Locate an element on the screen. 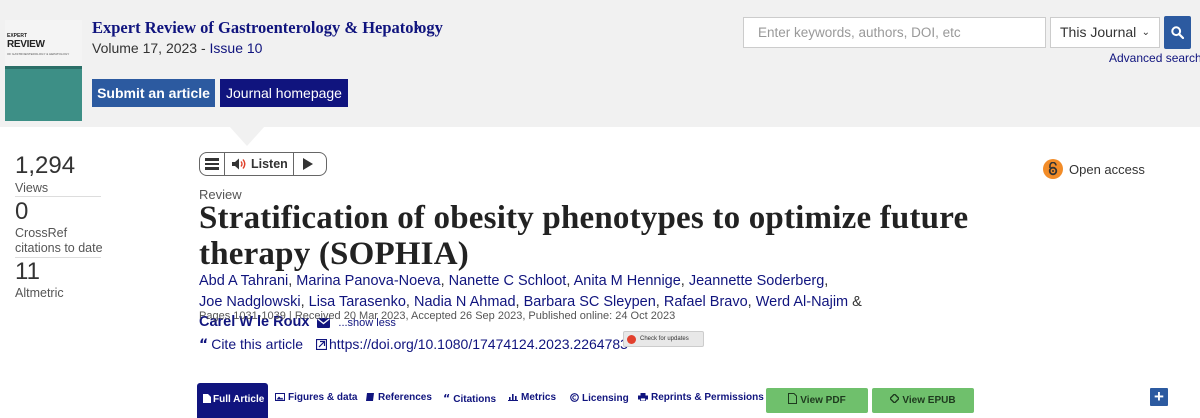  epub-icon is located at coordinates (895, 398).